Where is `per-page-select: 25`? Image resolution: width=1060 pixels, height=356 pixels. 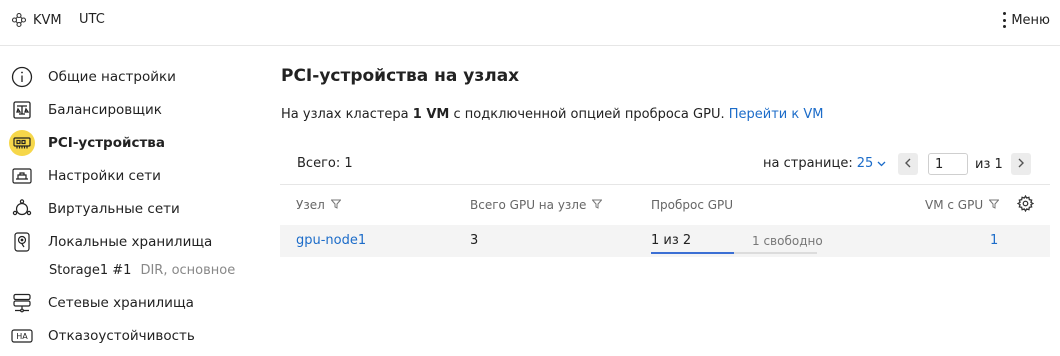
per-page-select: 25 is located at coordinates (872, 163).